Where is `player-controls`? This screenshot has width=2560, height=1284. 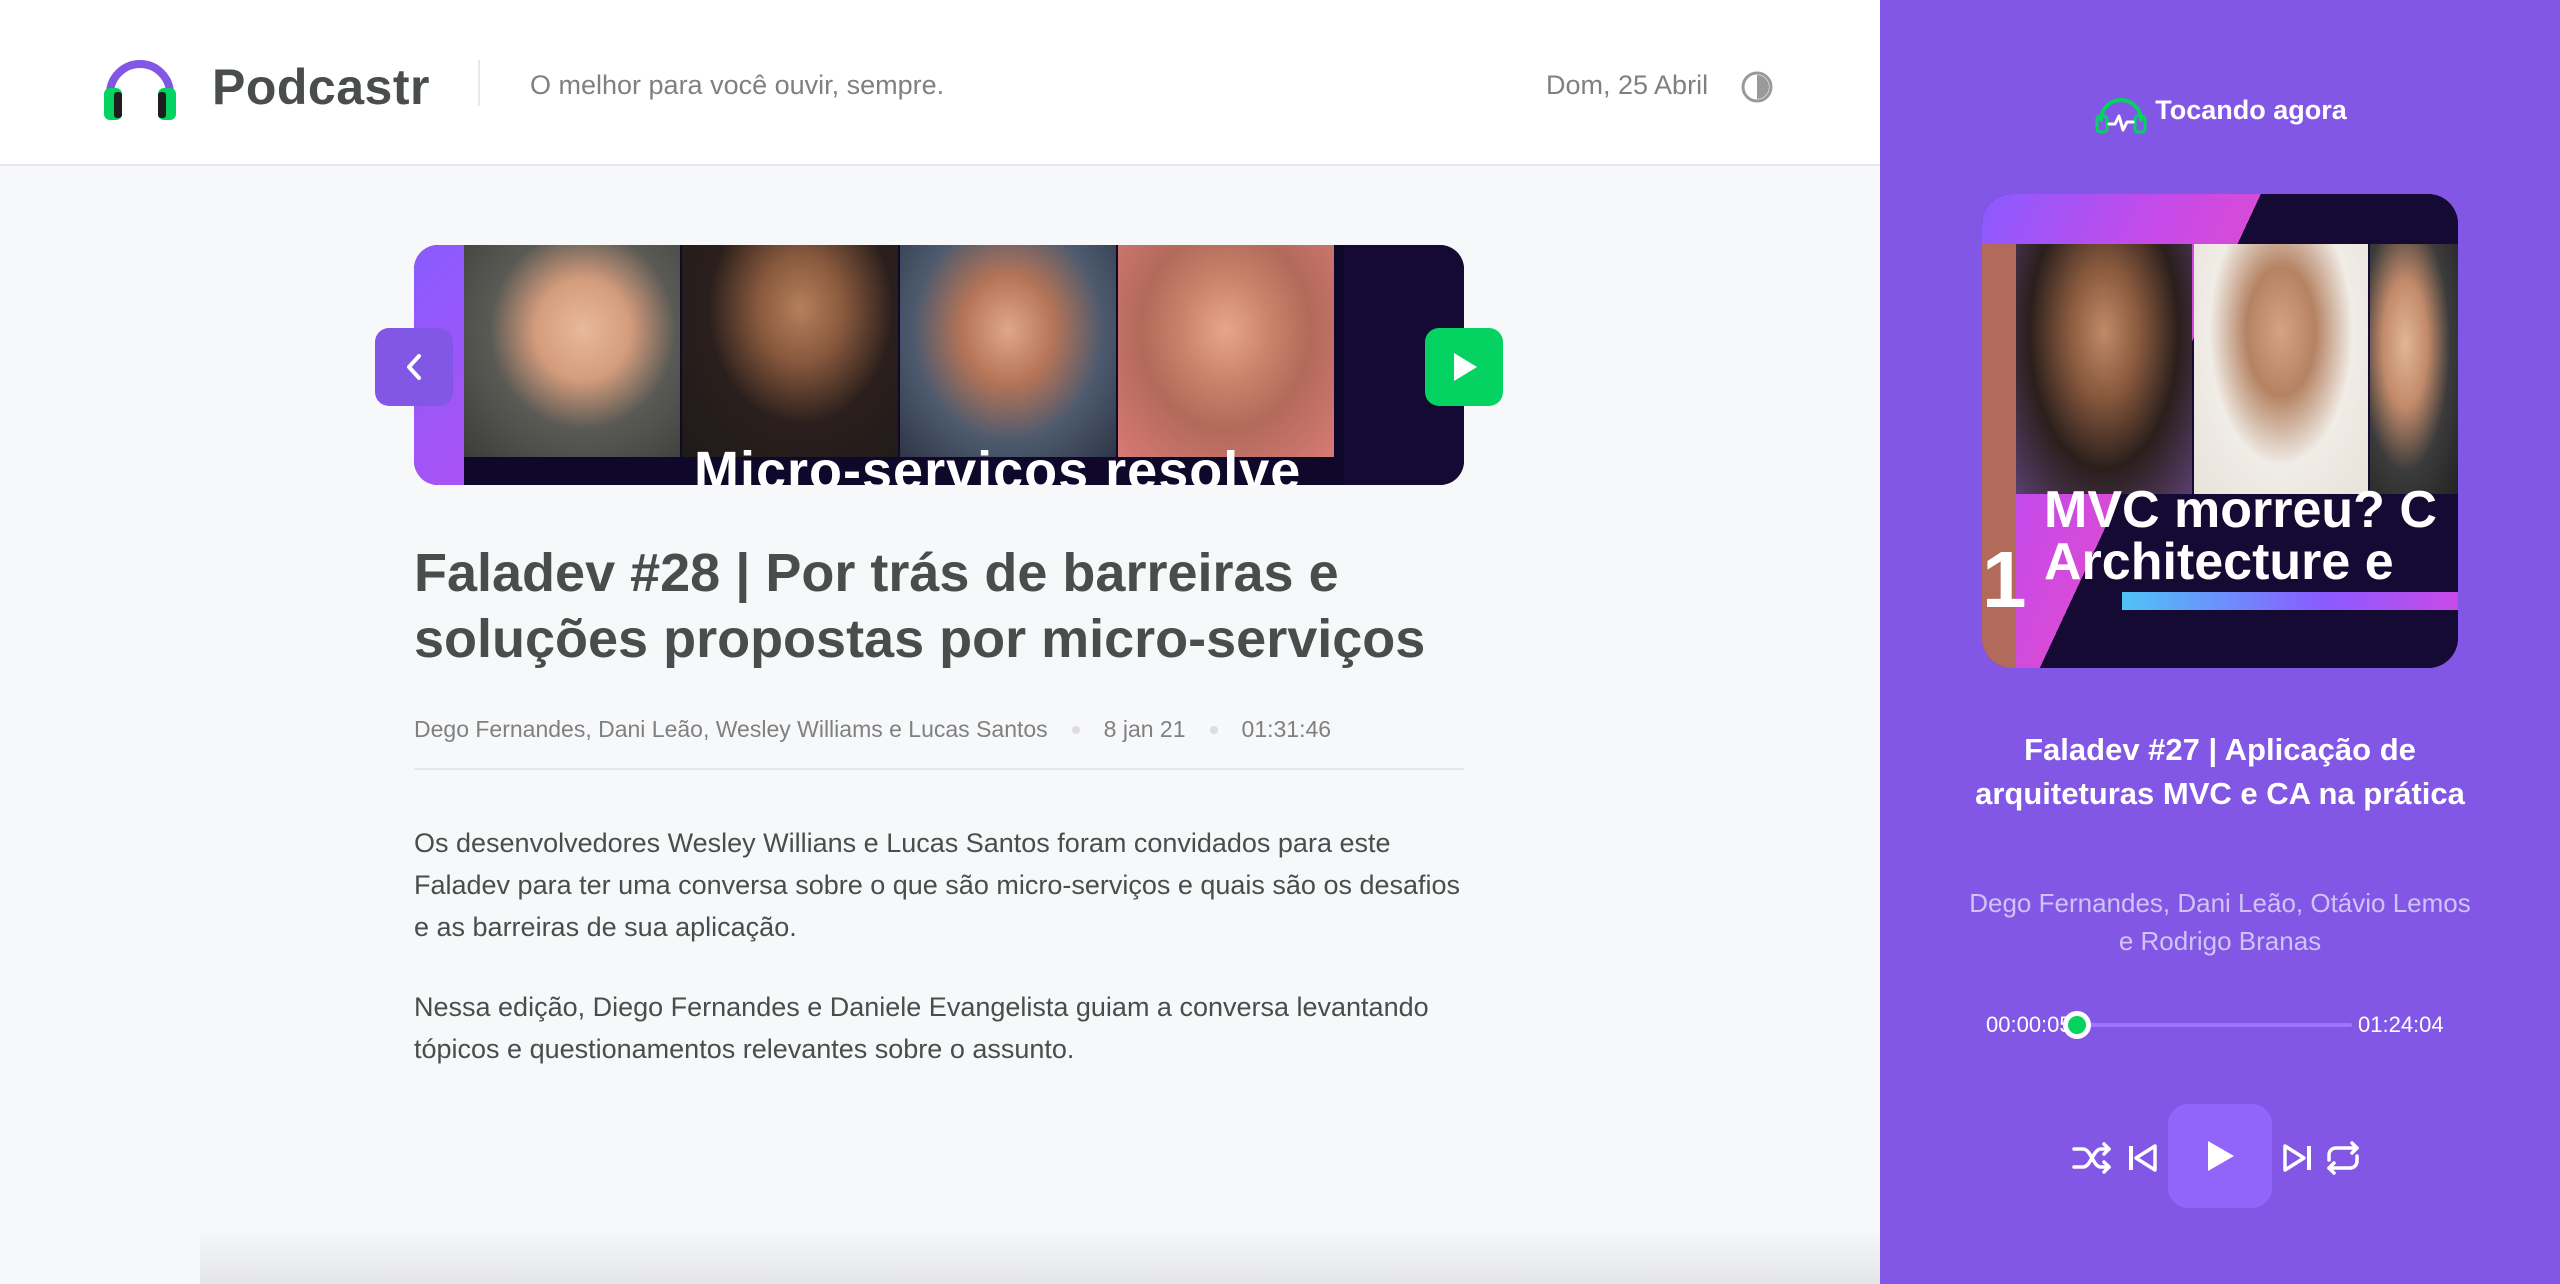 player-controls is located at coordinates (2220, 1156).